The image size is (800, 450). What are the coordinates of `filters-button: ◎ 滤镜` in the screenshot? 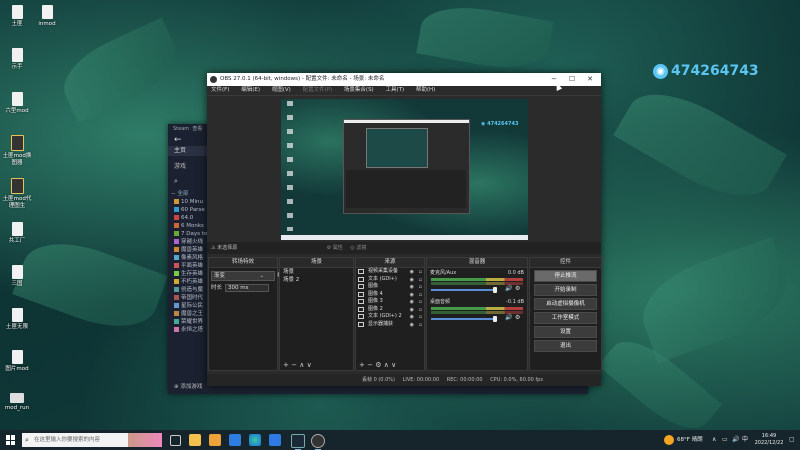 It's located at (358, 248).